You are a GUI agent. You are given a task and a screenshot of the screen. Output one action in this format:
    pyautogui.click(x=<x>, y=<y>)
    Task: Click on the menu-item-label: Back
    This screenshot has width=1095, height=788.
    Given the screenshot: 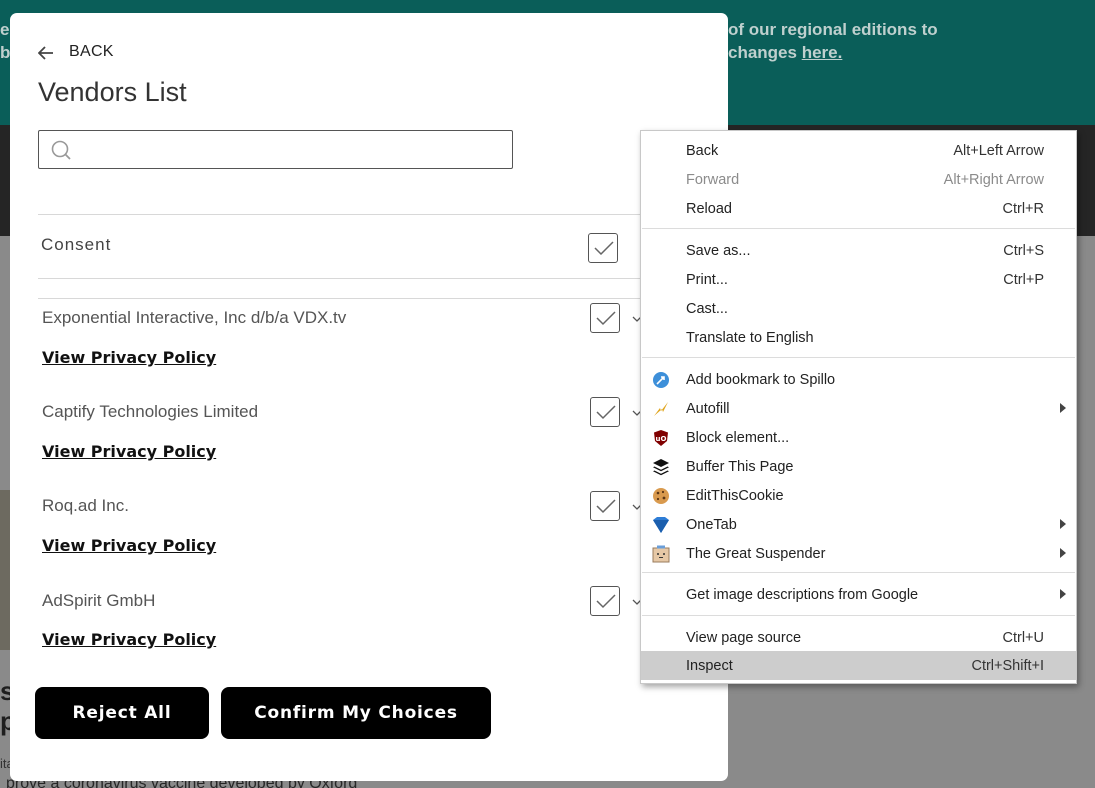 What is the action you would take?
    pyautogui.click(x=702, y=150)
    